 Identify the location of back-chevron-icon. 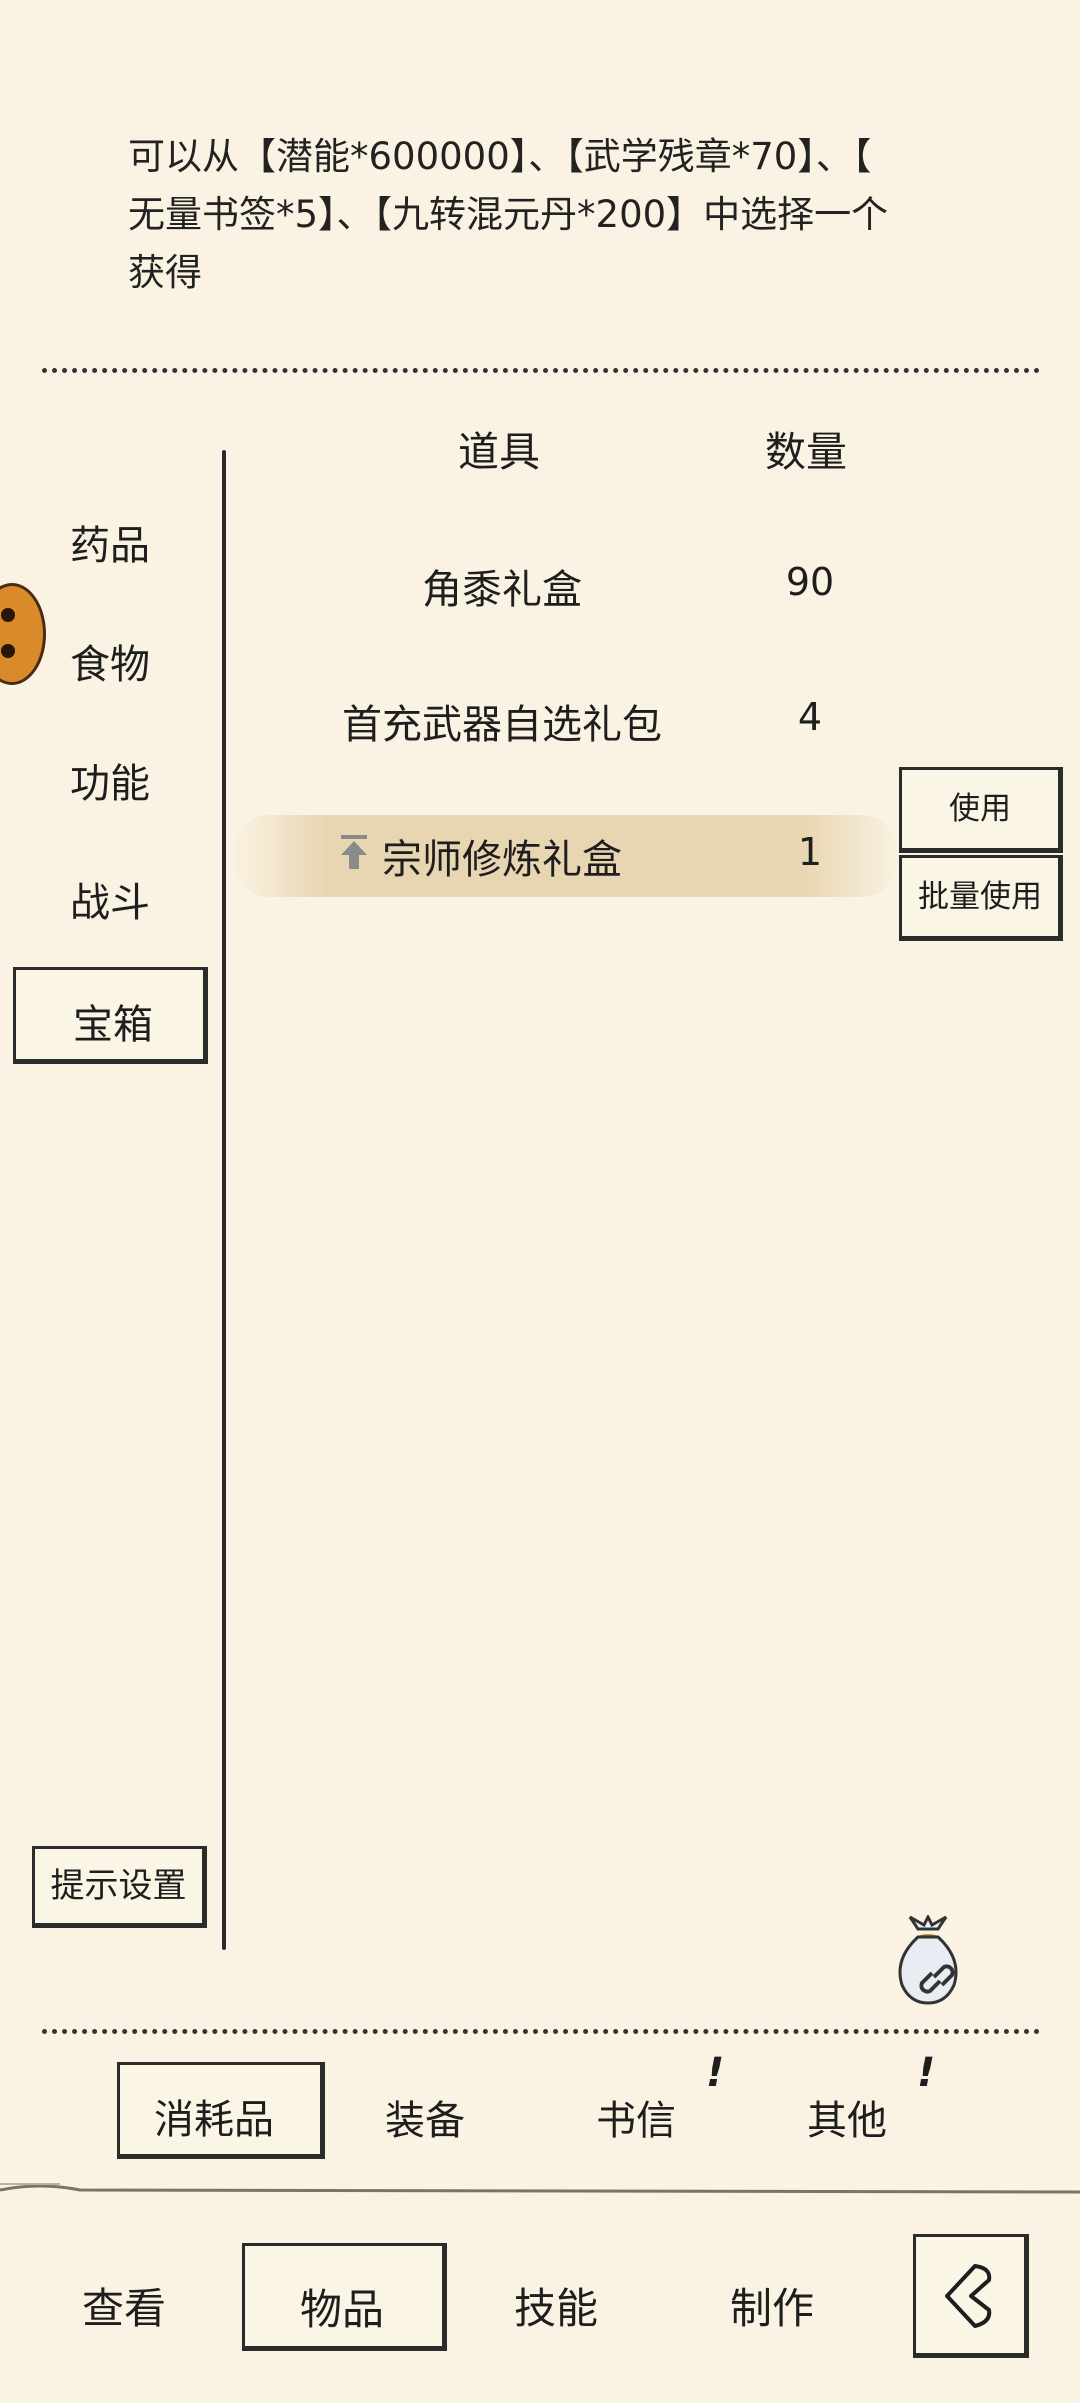
(968, 2296).